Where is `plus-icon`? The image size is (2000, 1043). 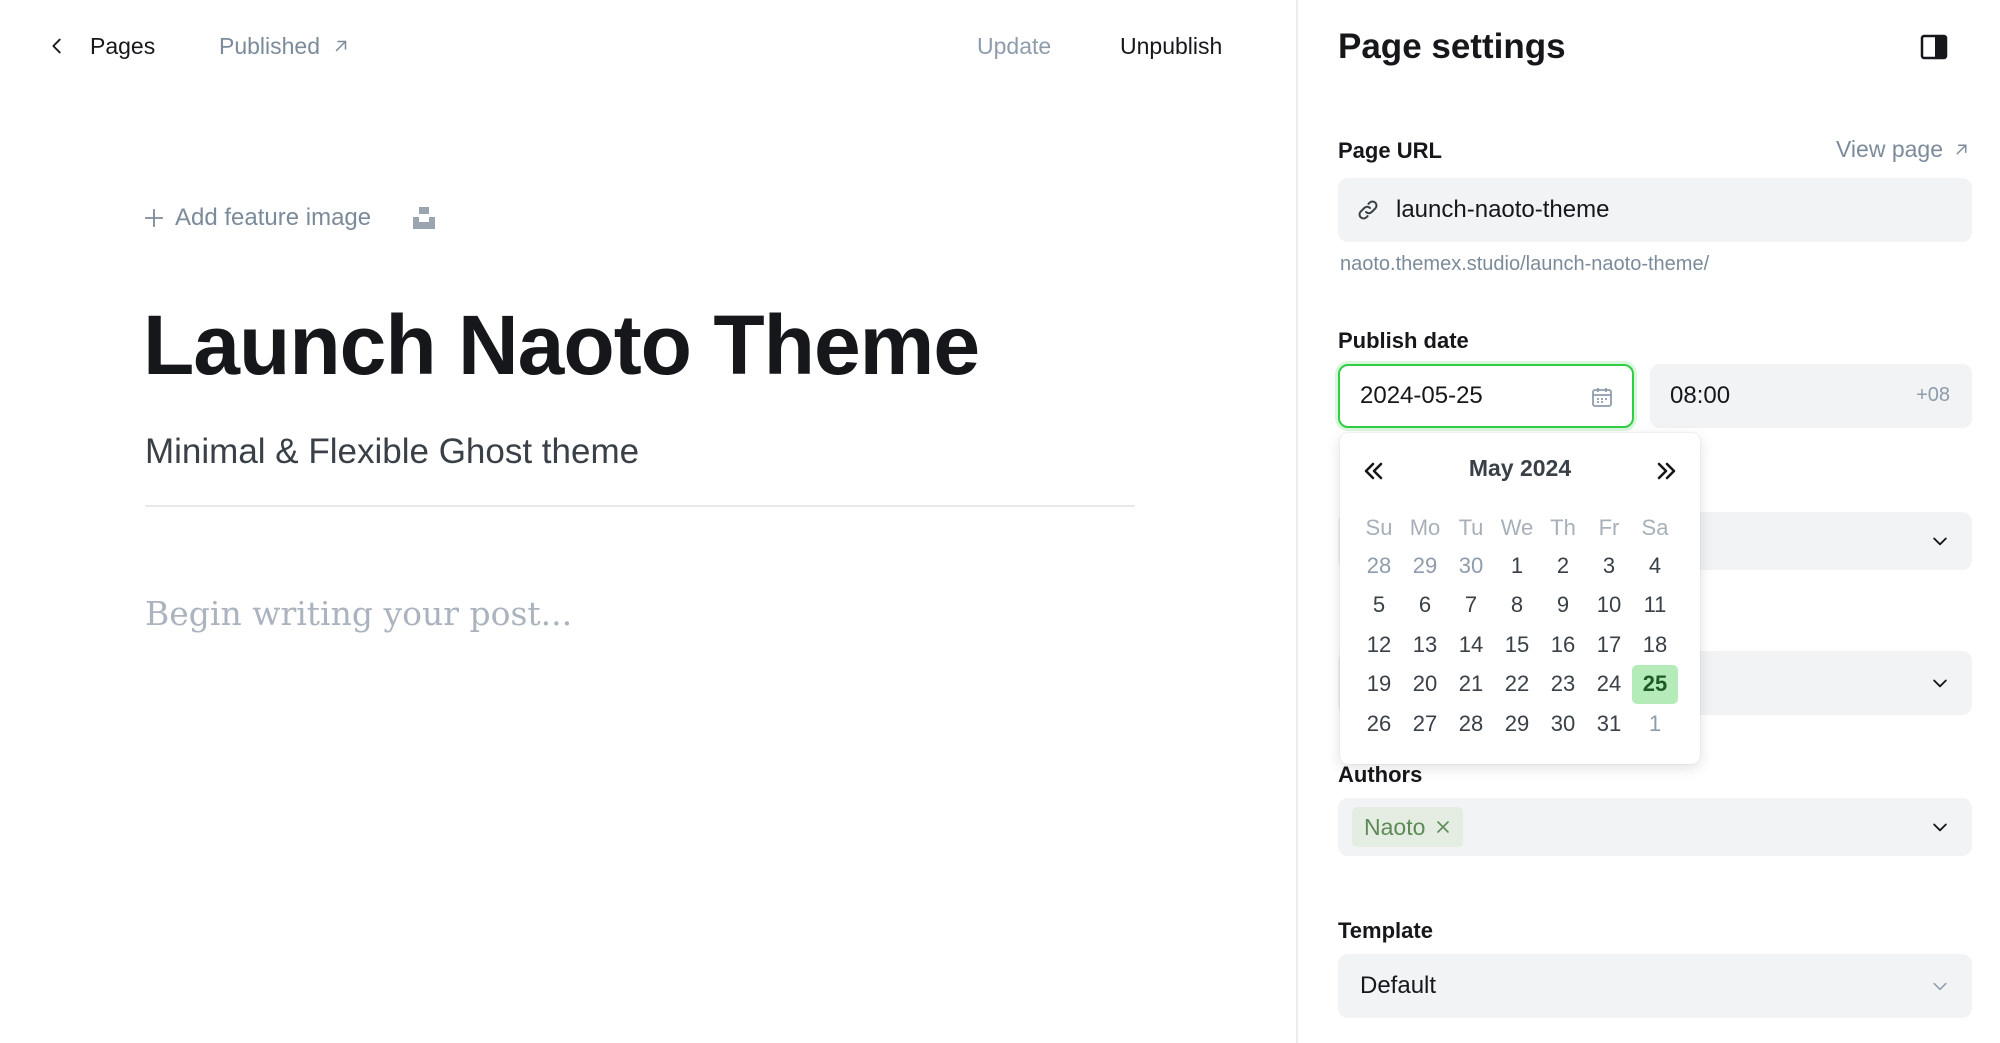
plus-icon is located at coordinates (154, 218).